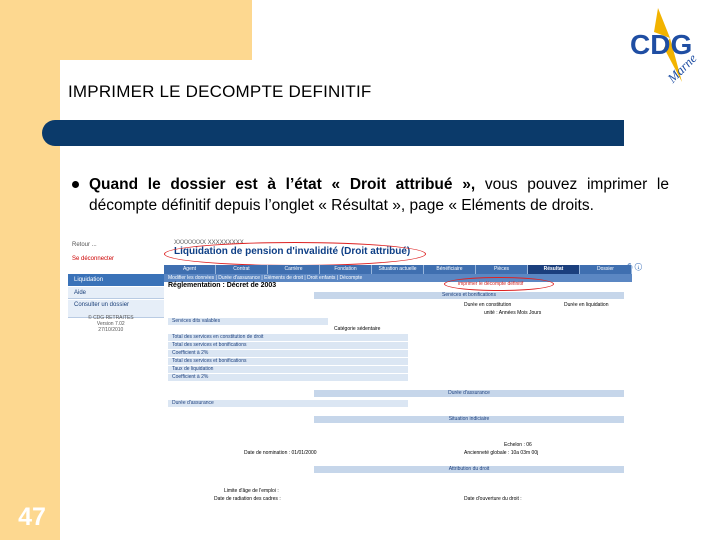 This screenshot has height=540, width=720. What do you see at coordinates (111, 324) in the screenshot?
I see `sidebar-footer: © CDG RETRAITES Version 7.02 27/10/2010` at bounding box center [111, 324].